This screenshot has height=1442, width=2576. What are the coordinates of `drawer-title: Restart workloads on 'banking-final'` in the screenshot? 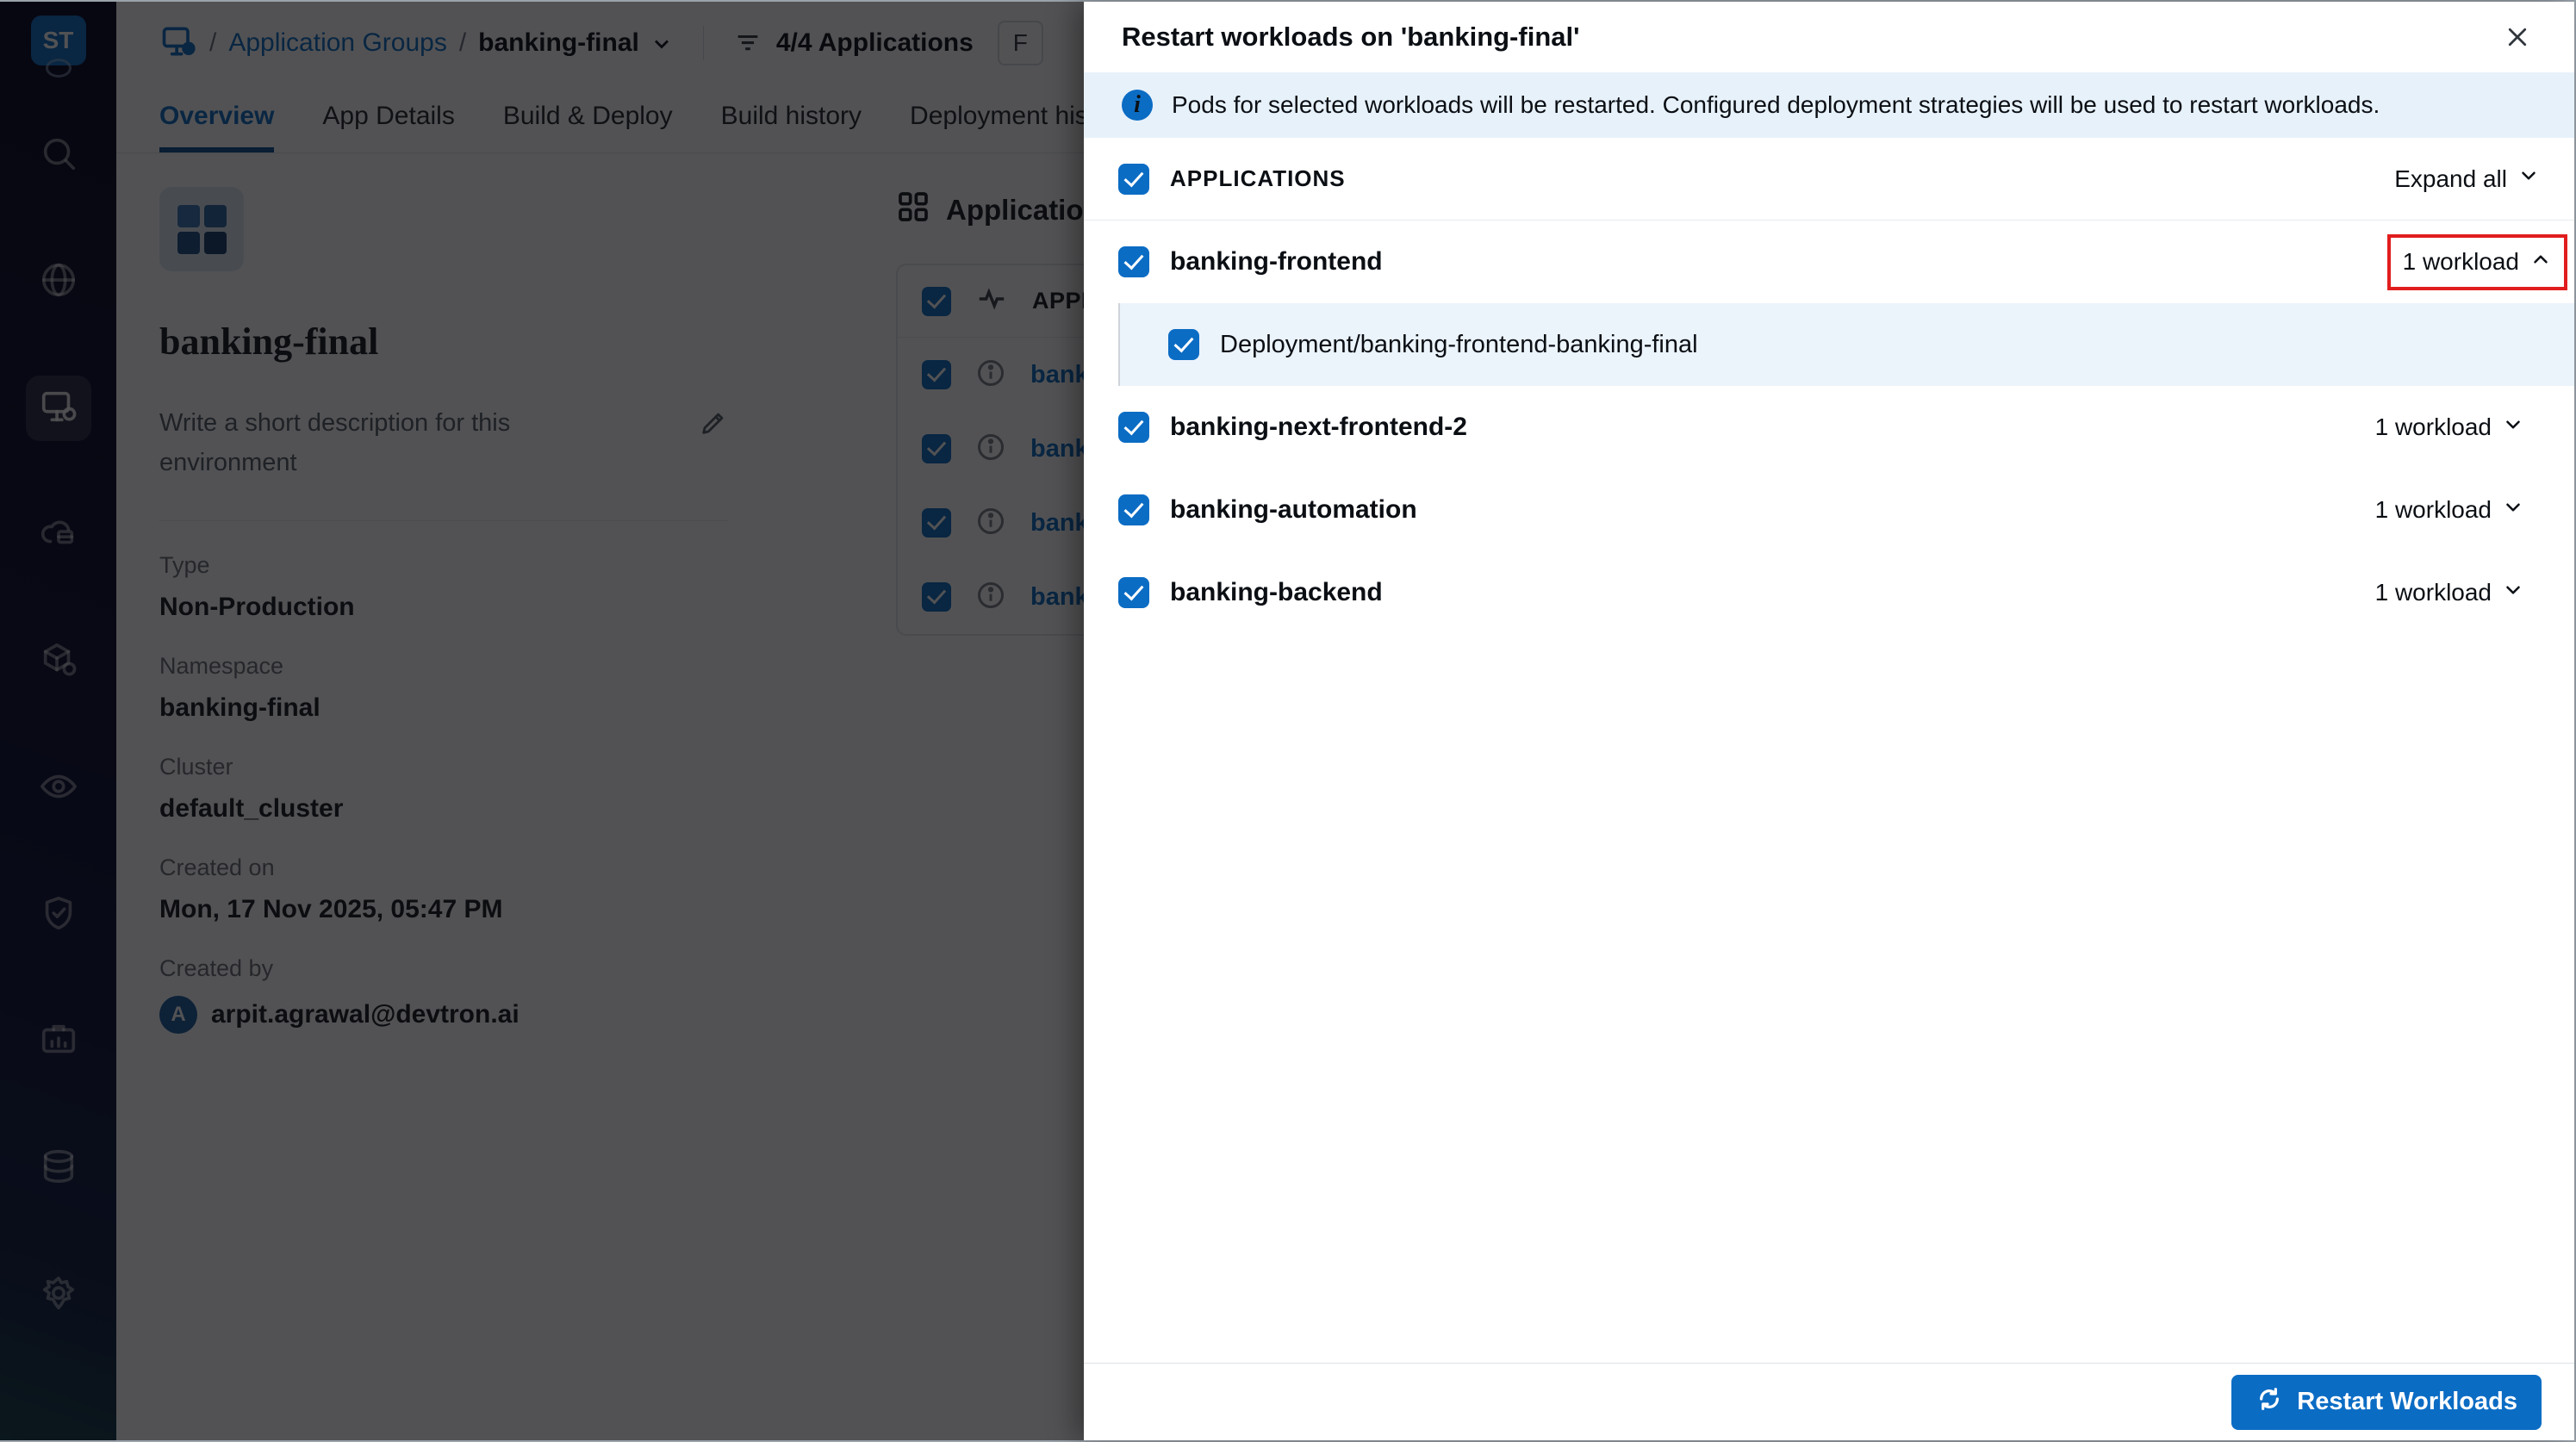 It's located at (1351, 37).